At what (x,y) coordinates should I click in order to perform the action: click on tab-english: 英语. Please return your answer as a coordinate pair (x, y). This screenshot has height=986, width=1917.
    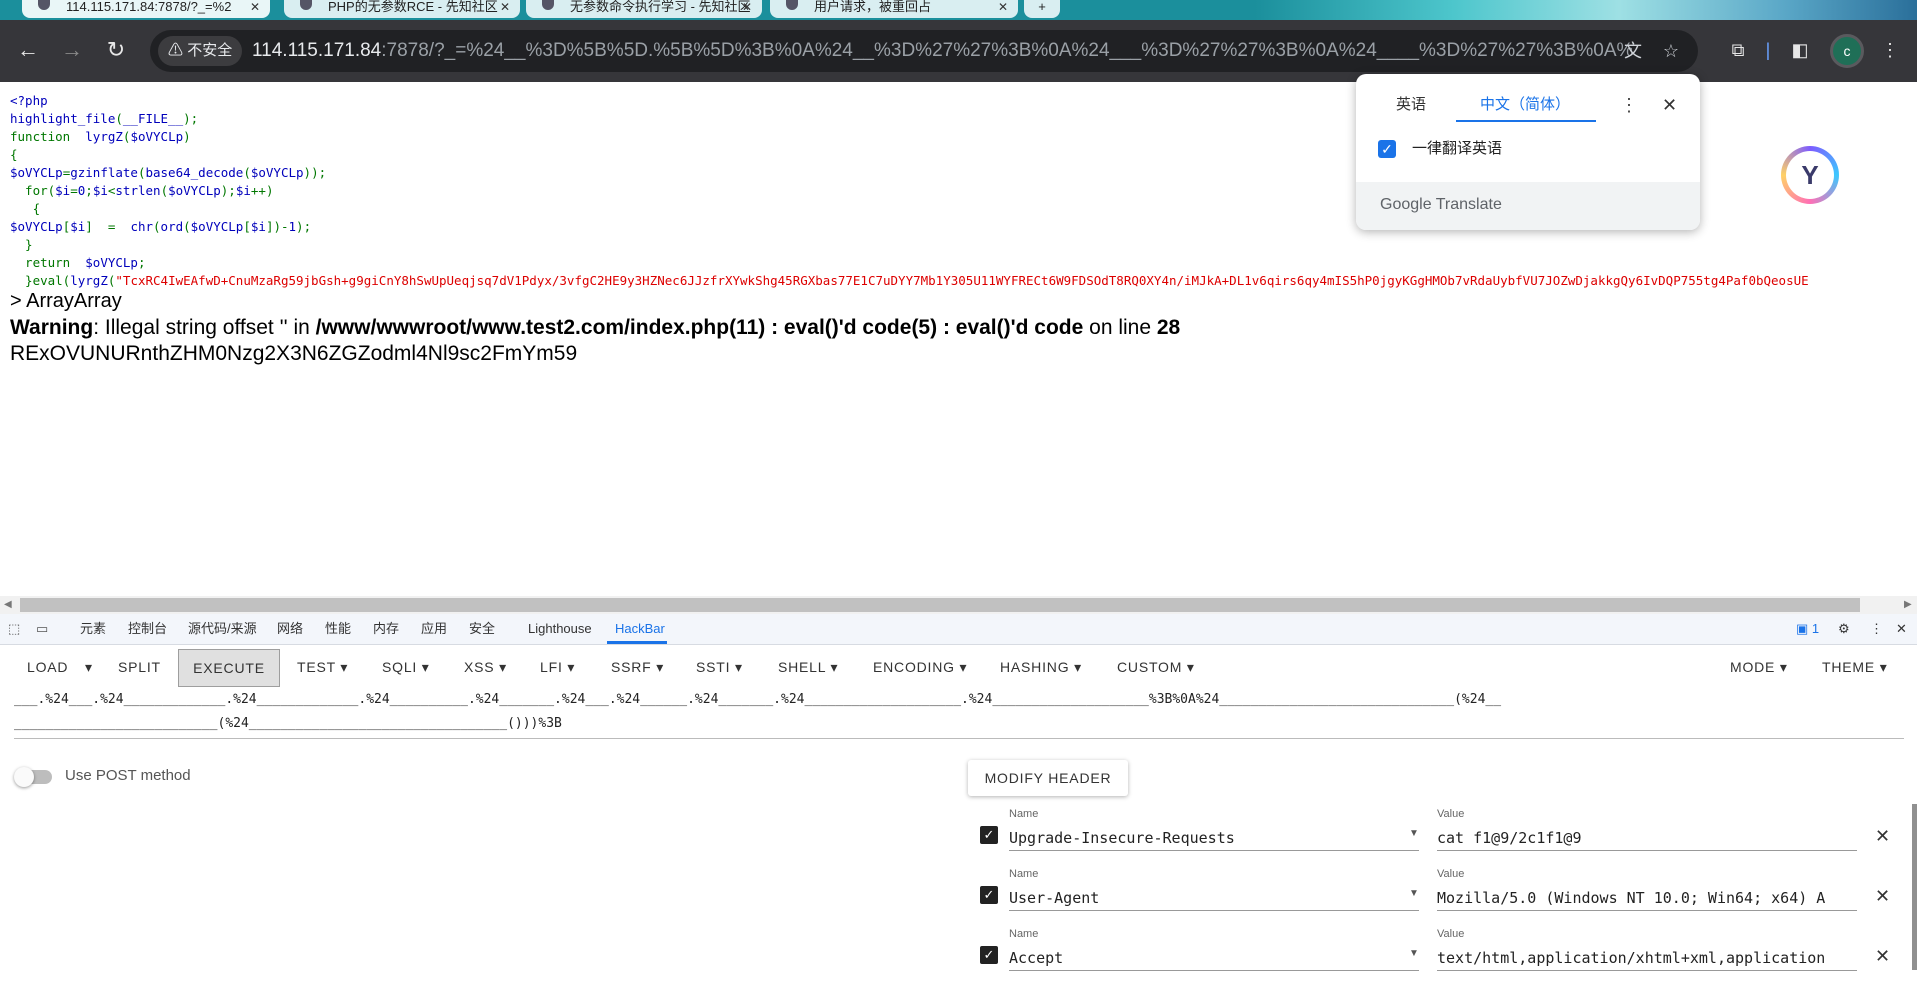
    Looking at the image, I should click on (1411, 105).